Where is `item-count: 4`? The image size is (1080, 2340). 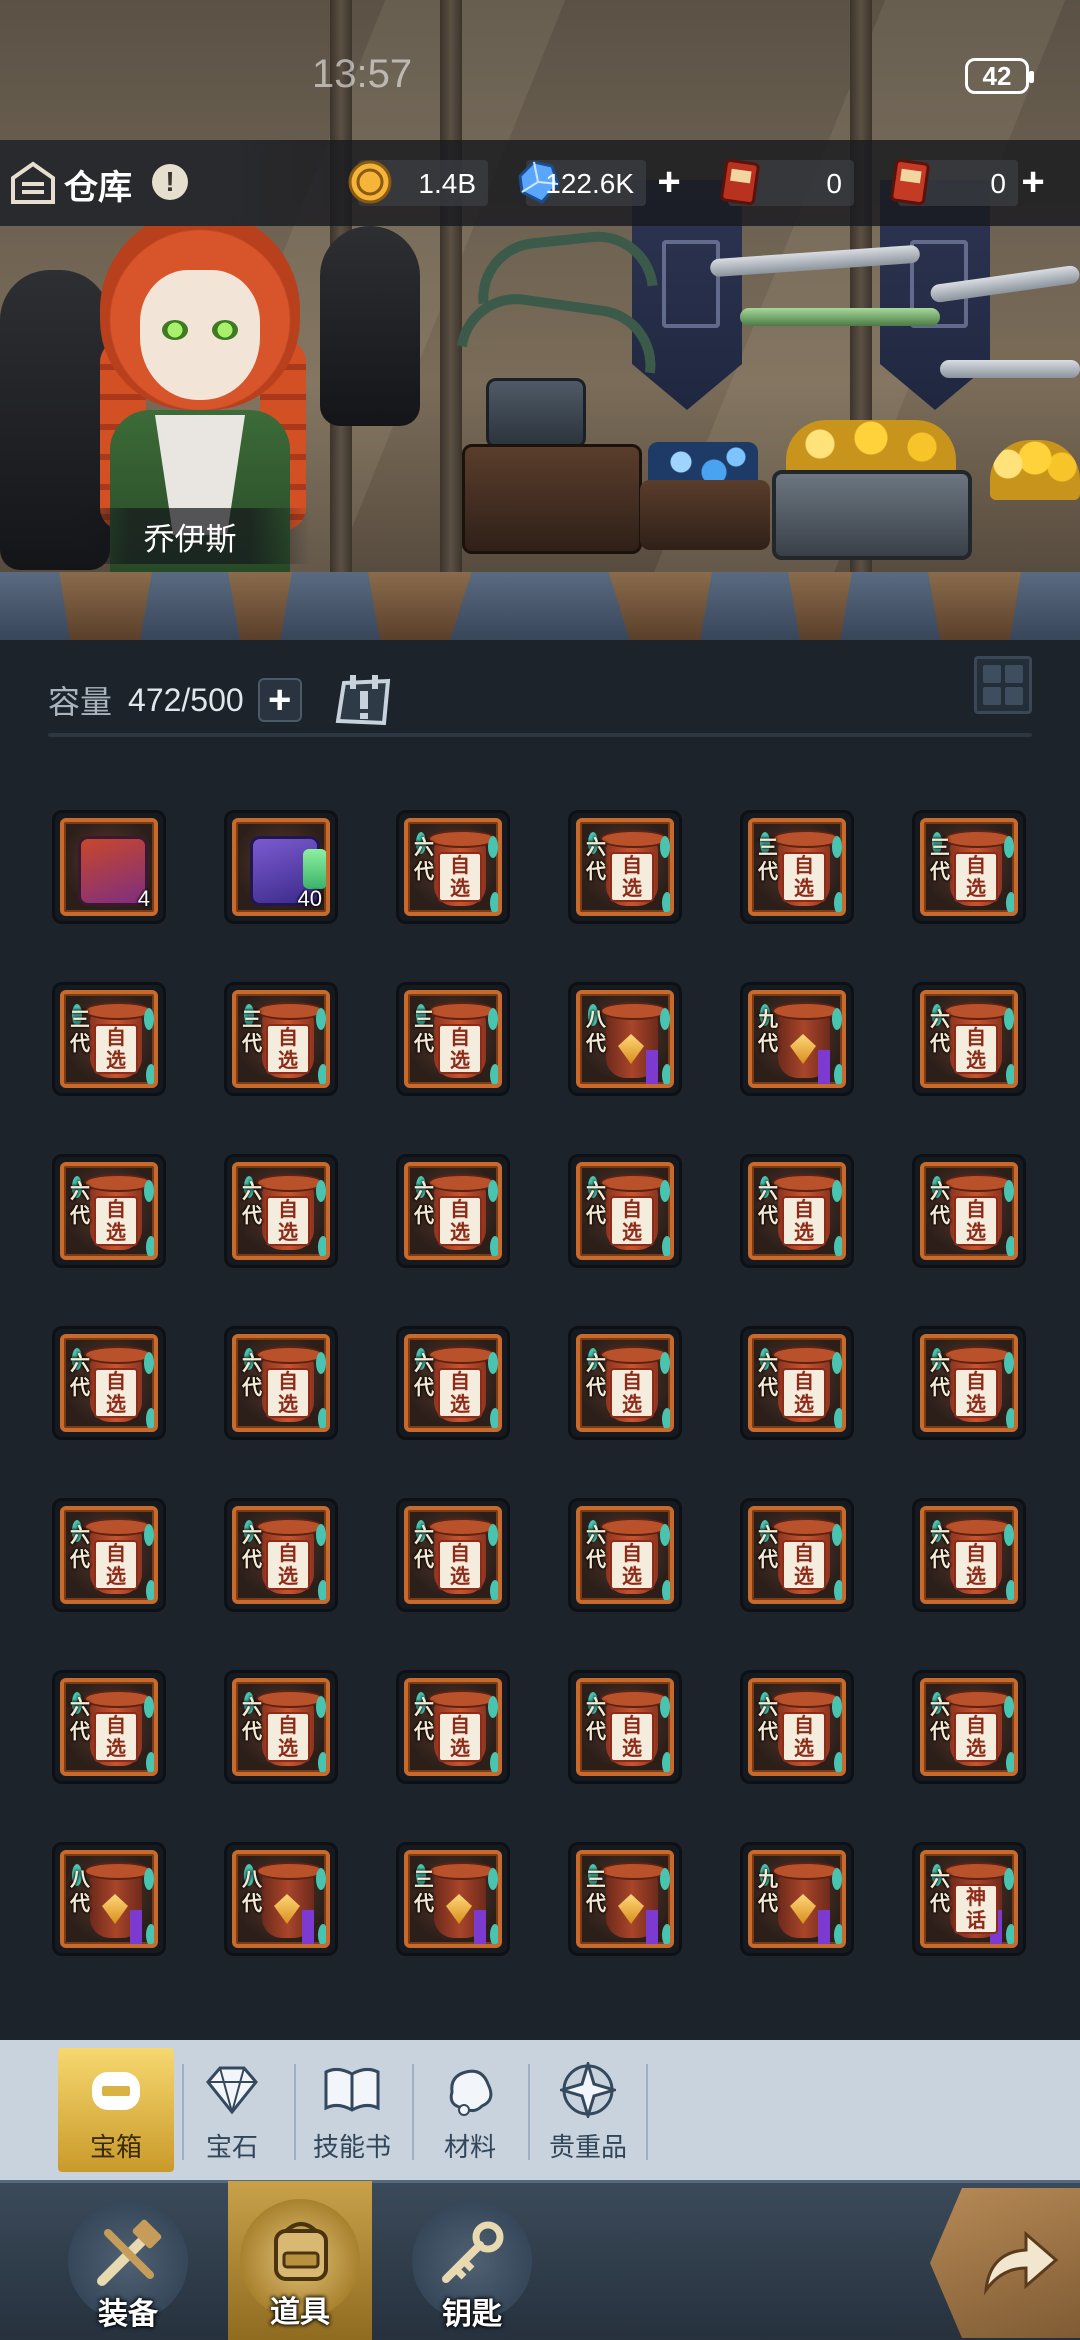 item-count: 4 is located at coordinates (143, 898).